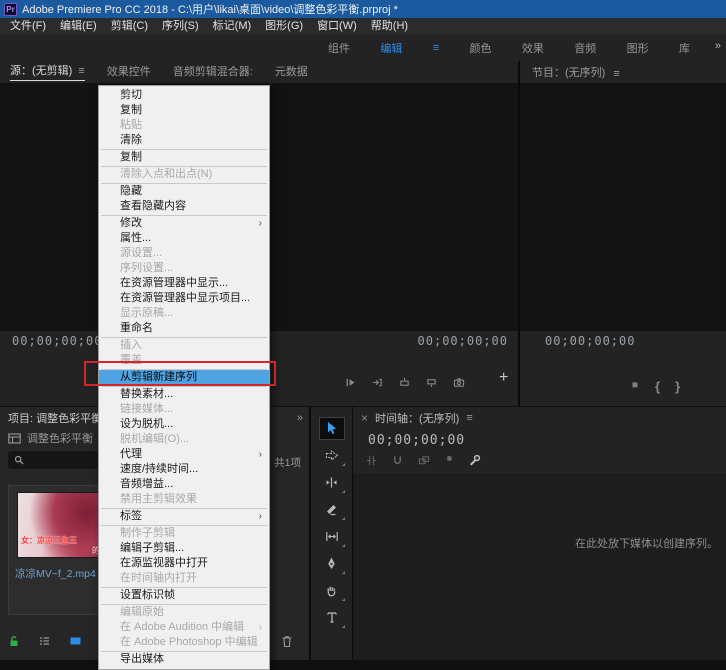  I want to click on menubar-item: 序列(S), so click(180, 26).